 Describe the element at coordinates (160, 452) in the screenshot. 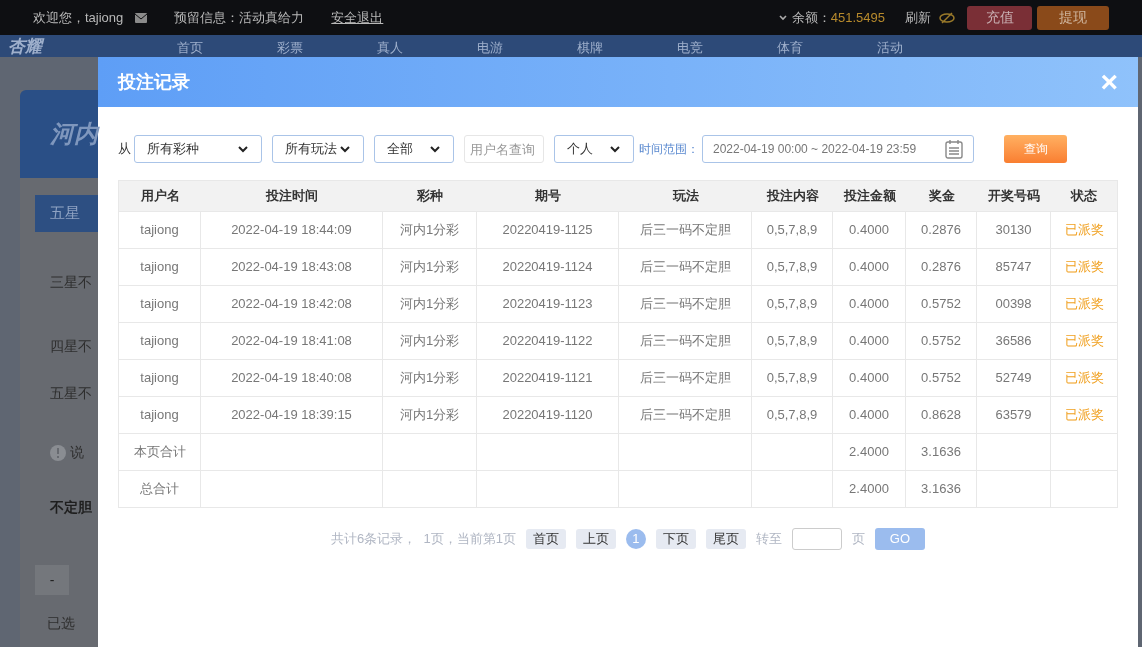

I see `table-cell: 本页合计` at that location.